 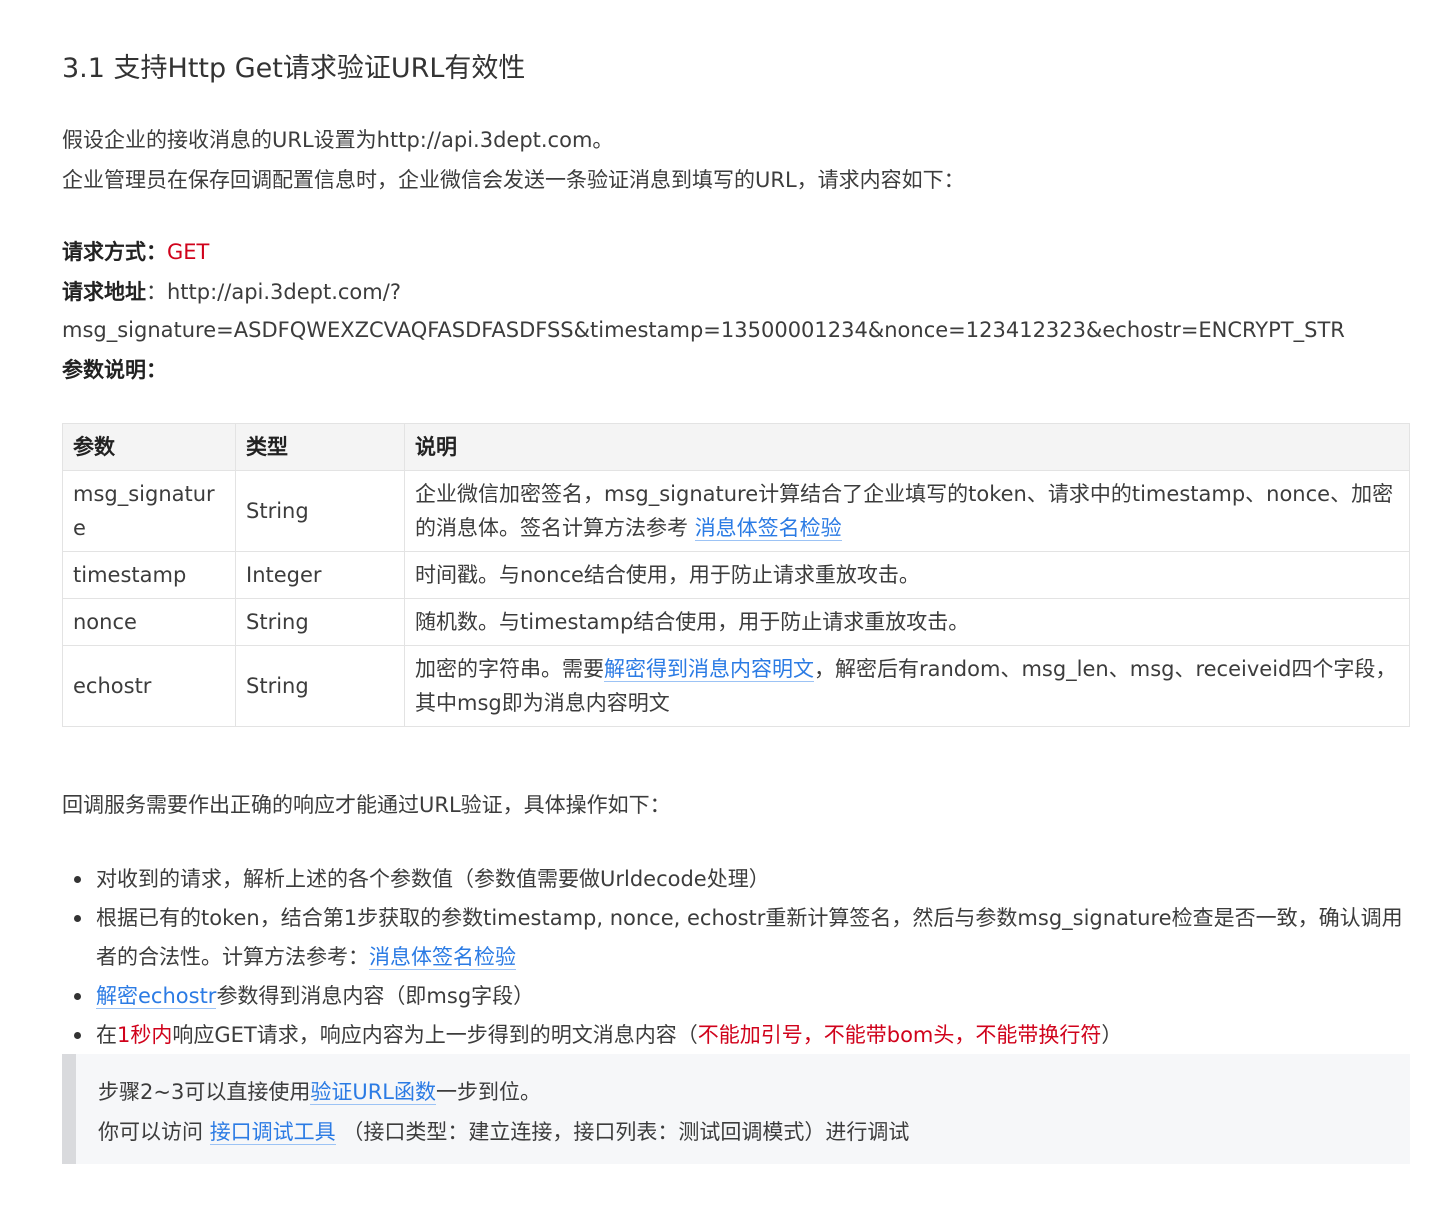 I want to click on section-heading: 3.1 支持Http Get请求验证URL有效性, so click(x=294, y=68).